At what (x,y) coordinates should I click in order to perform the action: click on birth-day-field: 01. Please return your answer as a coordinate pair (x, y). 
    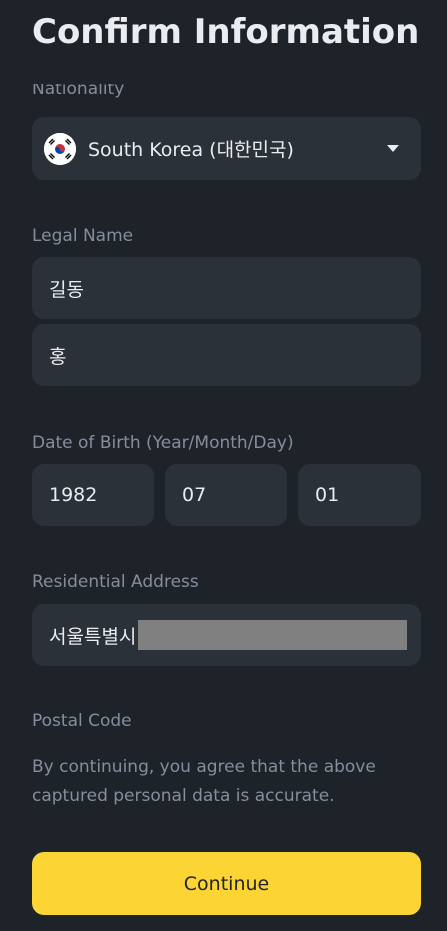
    Looking at the image, I should click on (359, 495).